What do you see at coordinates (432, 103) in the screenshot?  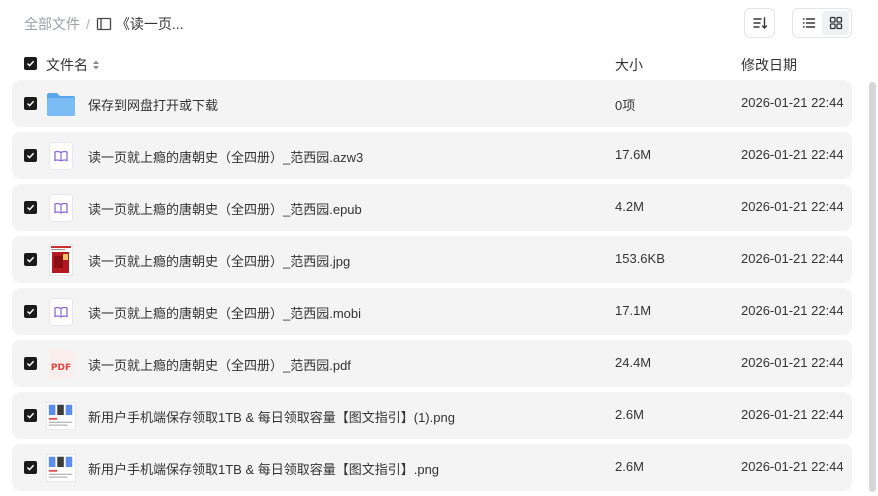 I see `file-row: 保存到网盘打开或下载 0项 2026-01-21 22:44` at bounding box center [432, 103].